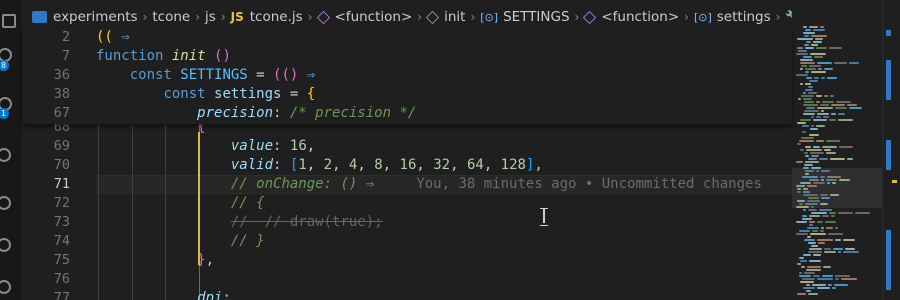 The image size is (900, 300). I want to click on code-token: =, so click(260, 75).